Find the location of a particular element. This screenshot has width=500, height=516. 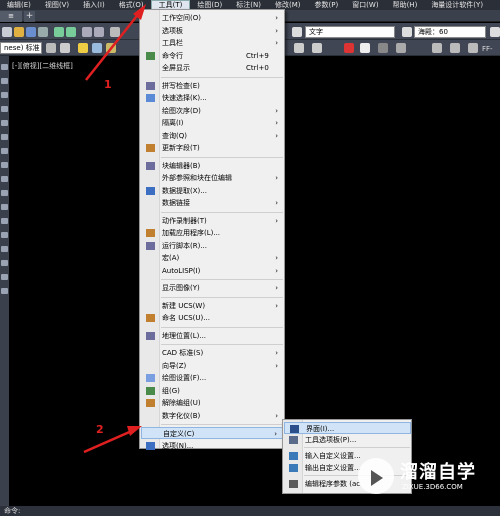

text-style-dropdown: 文字 is located at coordinates (350, 32).